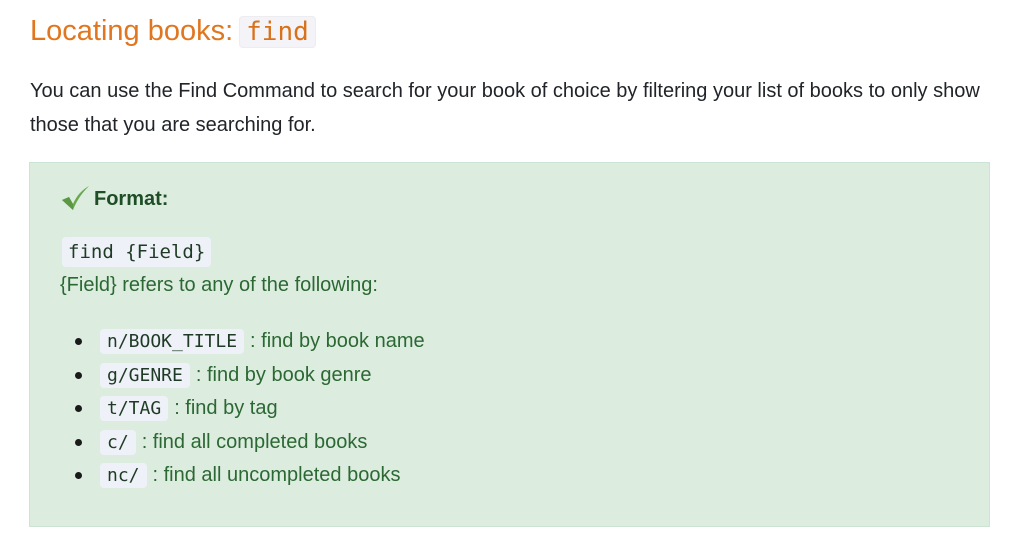 The image size is (1010, 534). I want to click on list-item: nc/: find all uncompleted books, so click(242, 476).